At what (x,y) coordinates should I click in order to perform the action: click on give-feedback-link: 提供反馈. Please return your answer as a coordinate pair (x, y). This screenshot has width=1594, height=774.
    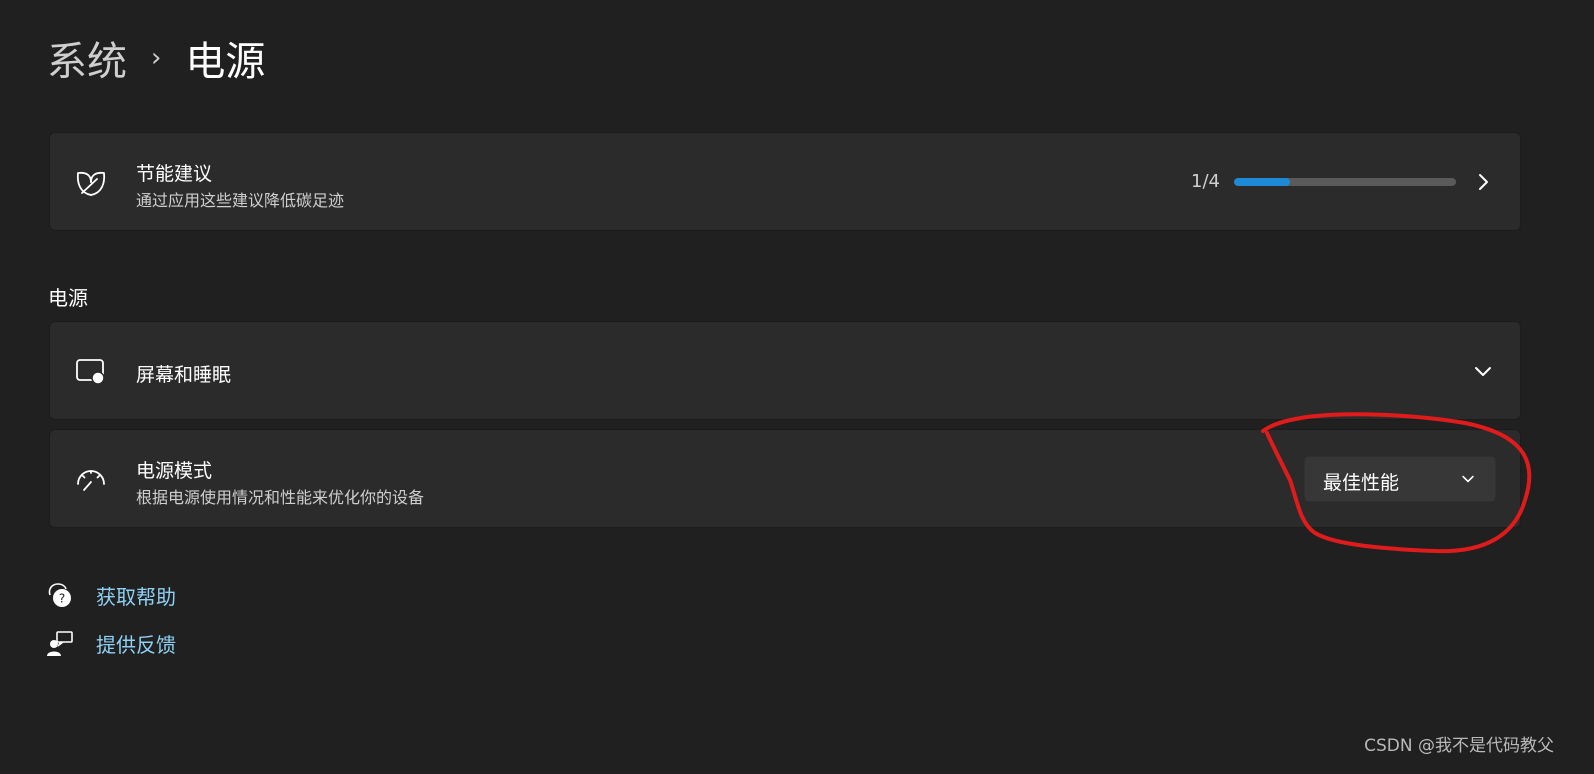
    Looking at the image, I should click on (111, 643).